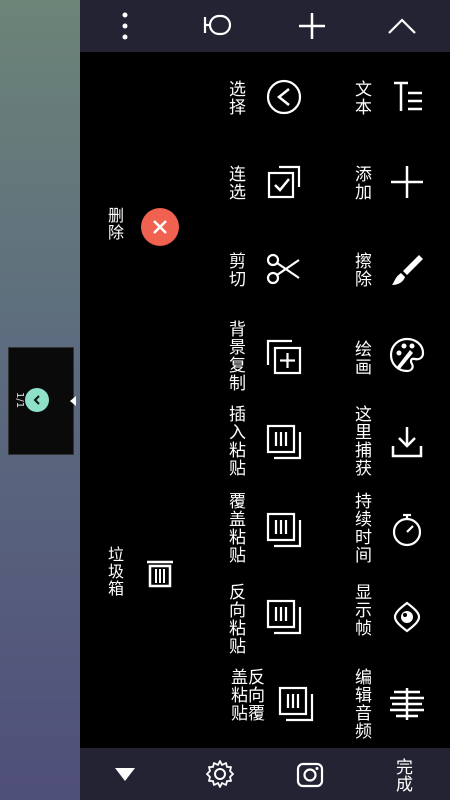 The height and width of the screenshot is (800, 450). What do you see at coordinates (235, 183) in the screenshot?
I see `multi-select-label: 连选` at bounding box center [235, 183].